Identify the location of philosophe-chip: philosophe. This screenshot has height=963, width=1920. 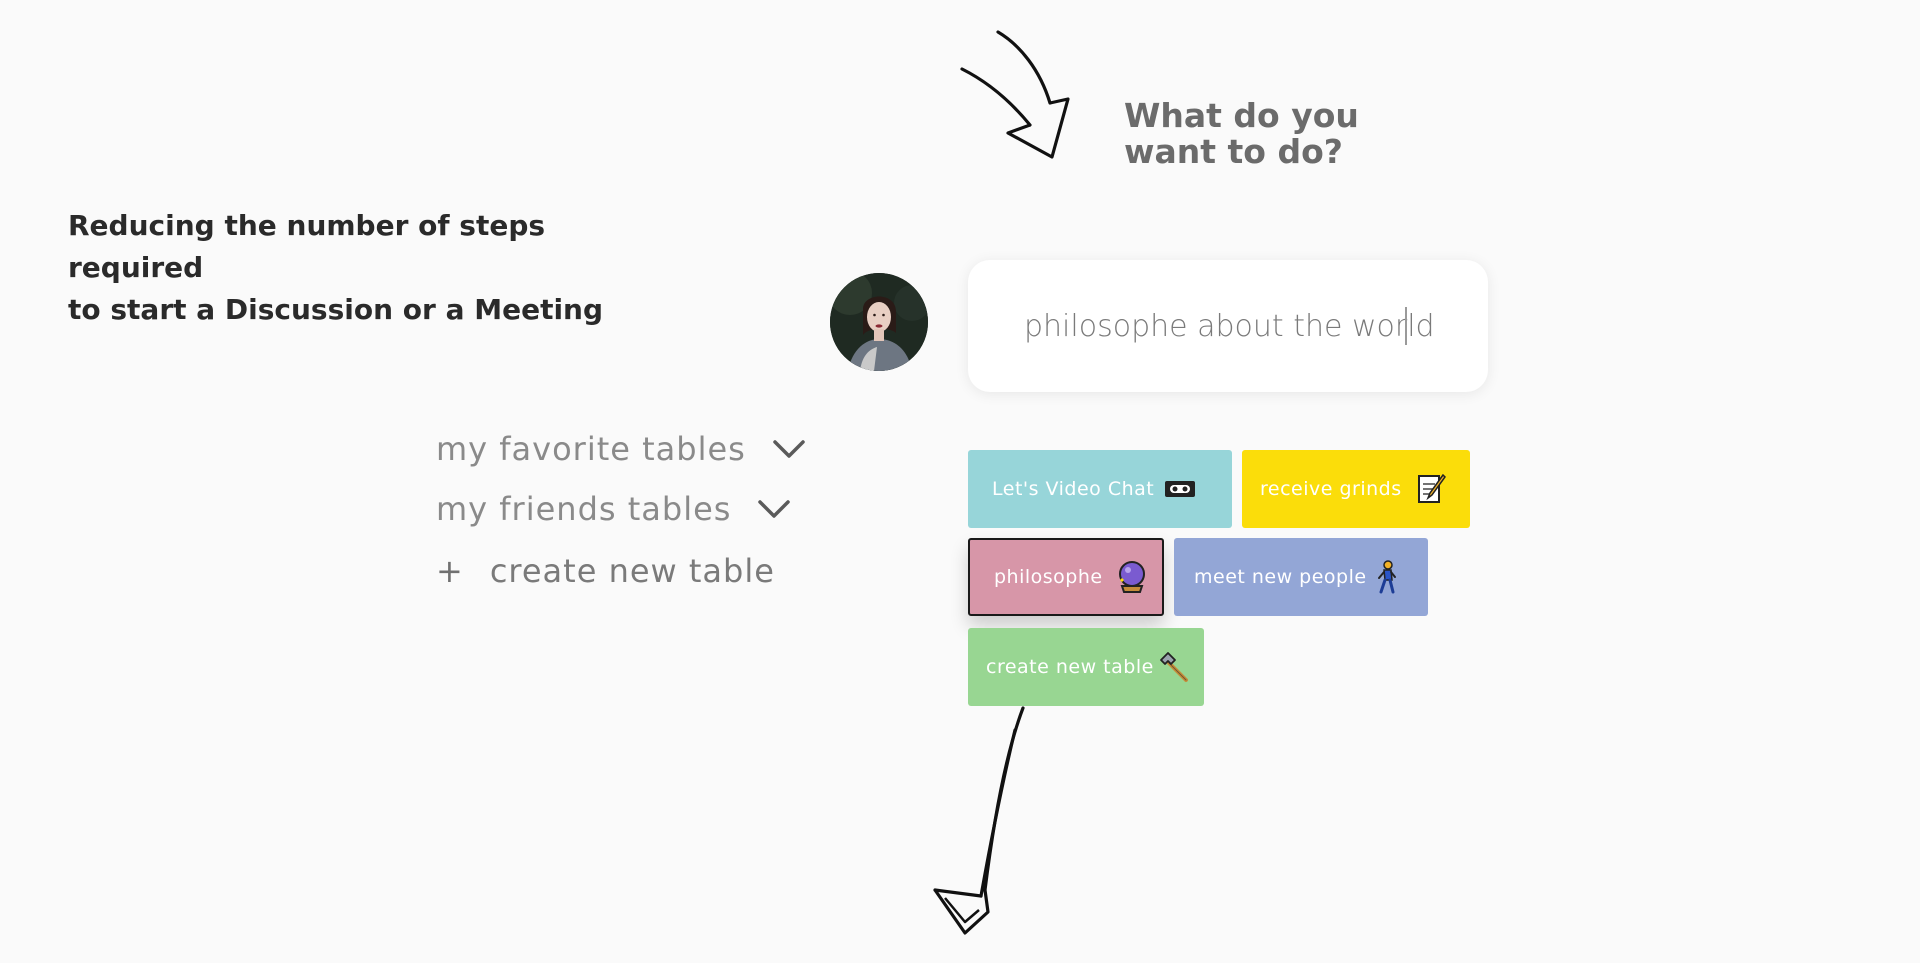
(1066, 577).